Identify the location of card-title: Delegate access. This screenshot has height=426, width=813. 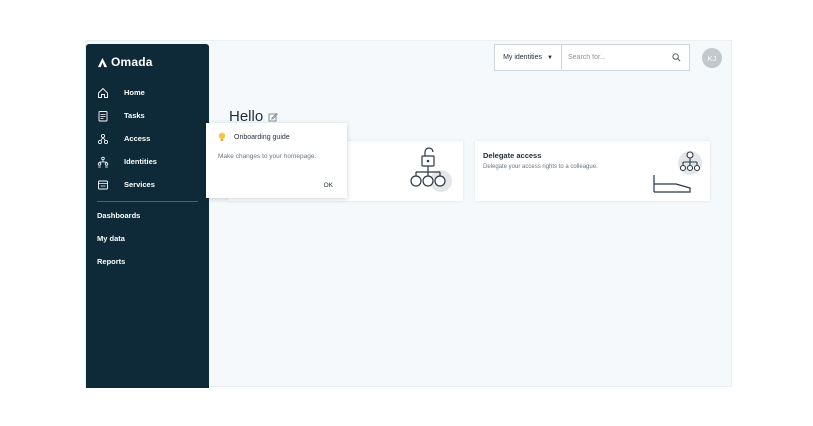
(512, 155).